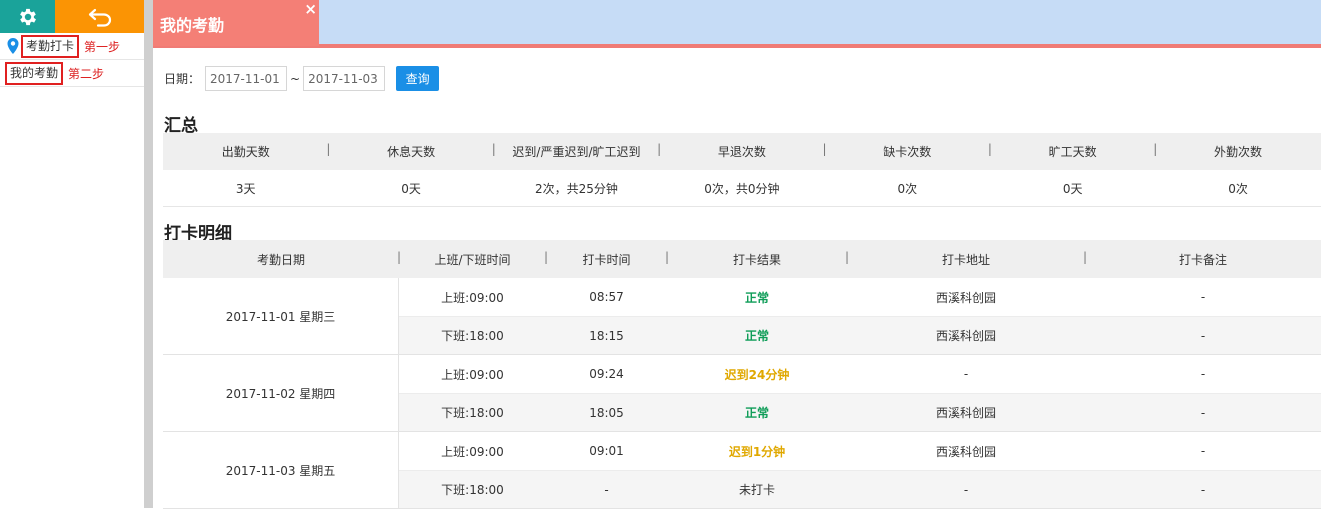 This screenshot has height=509, width=1321. What do you see at coordinates (281, 470) in the screenshot?
I see `day-date-cell: 2017-11-03 星期五` at bounding box center [281, 470].